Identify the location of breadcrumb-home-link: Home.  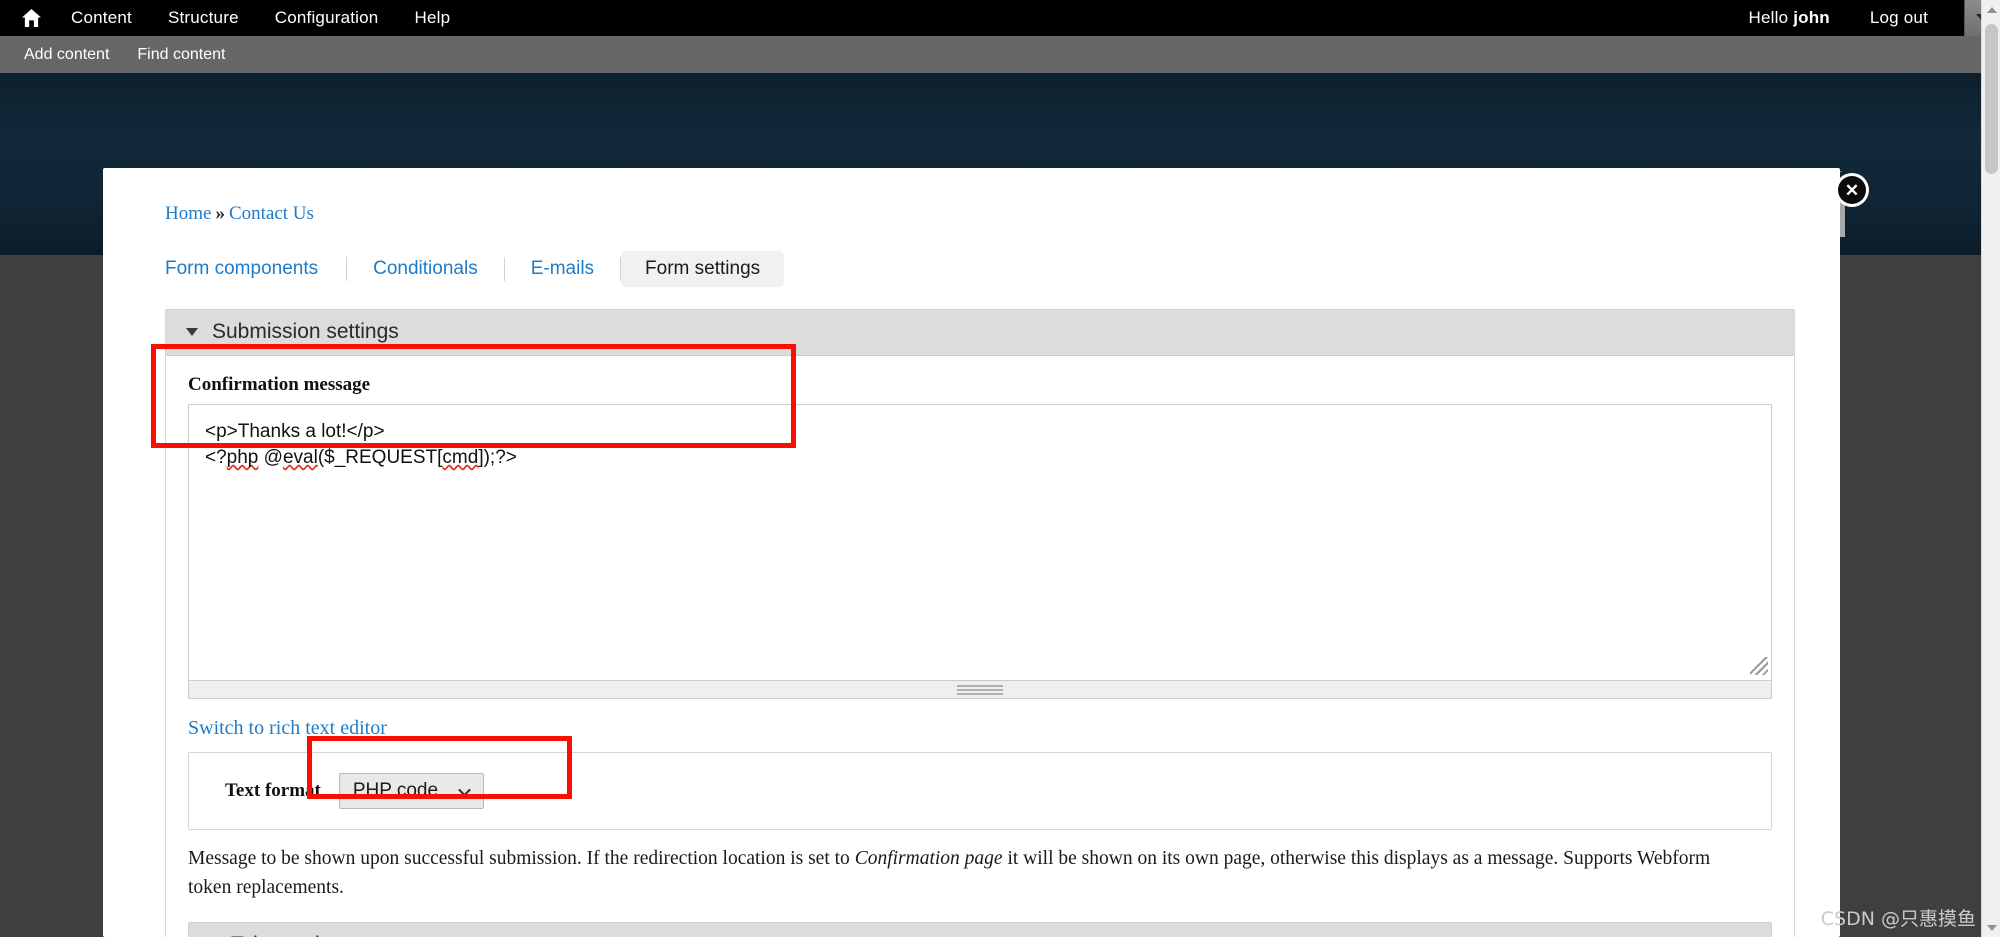
(188, 213).